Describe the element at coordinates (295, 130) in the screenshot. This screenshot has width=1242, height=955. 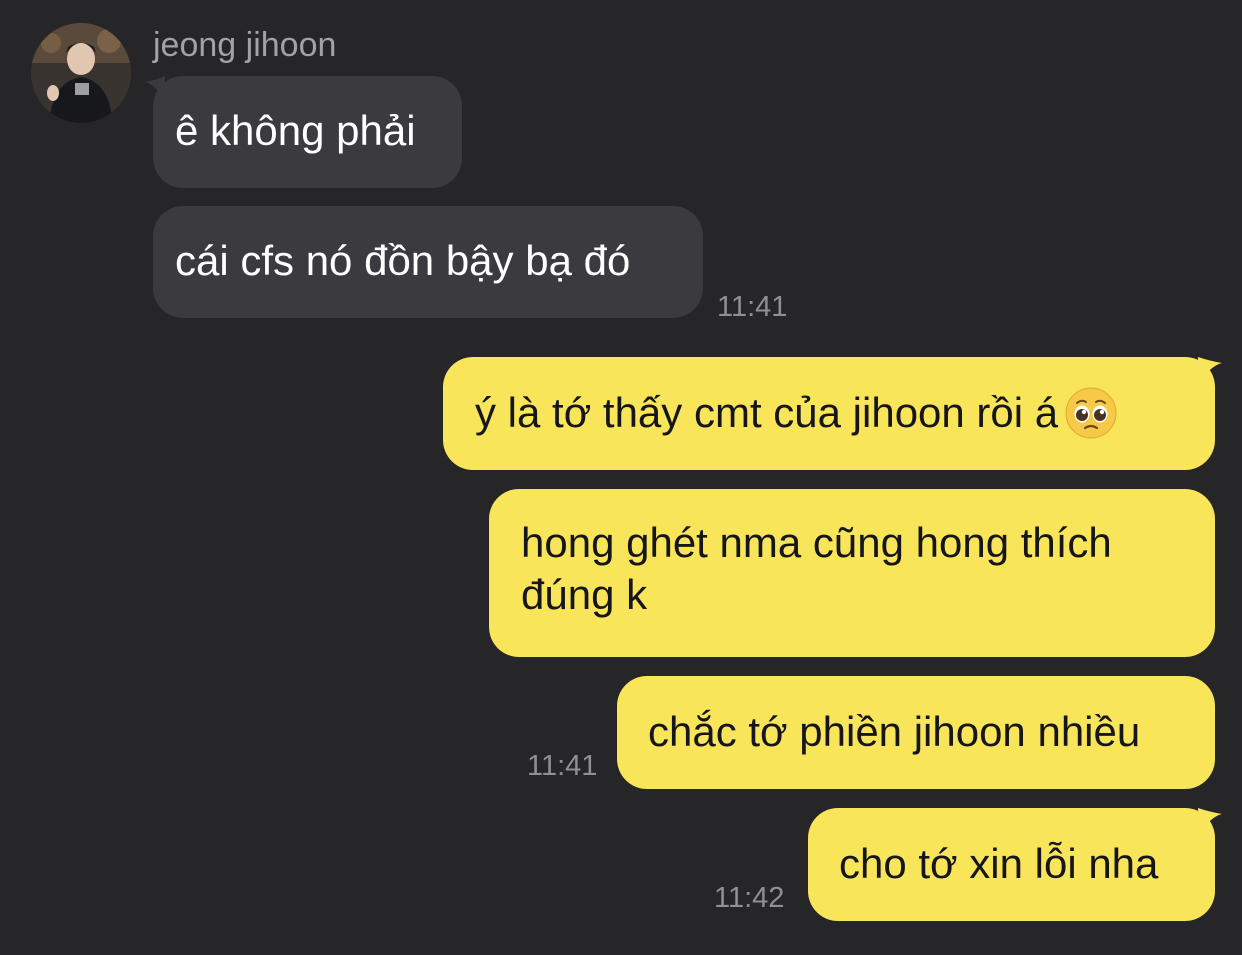
I see `message-text: ê không phải` at that location.